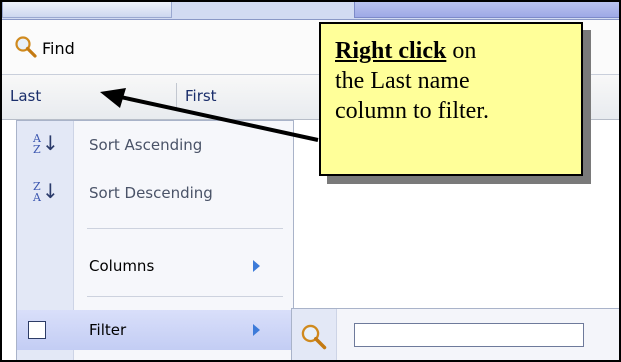  What do you see at coordinates (176, 96) in the screenshot?
I see `column-divider` at bounding box center [176, 96].